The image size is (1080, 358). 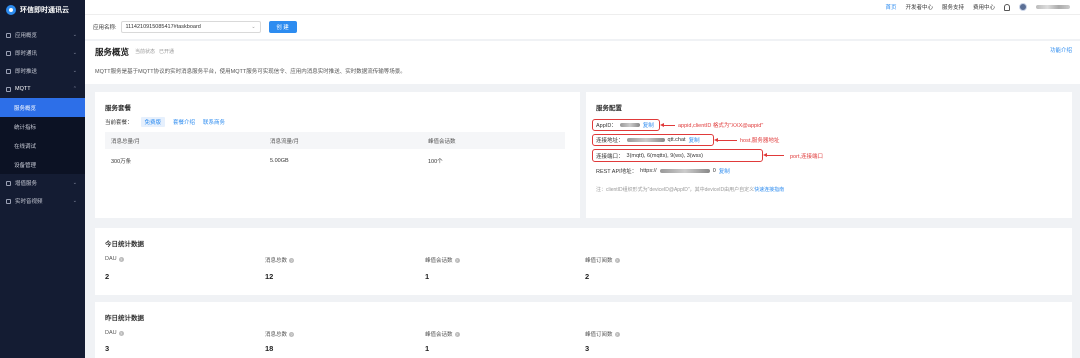 What do you see at coordinates (439, 335) in the screenshot?
I see `stat-label-text: 峰值会话数` at bounding box center [439, 335].